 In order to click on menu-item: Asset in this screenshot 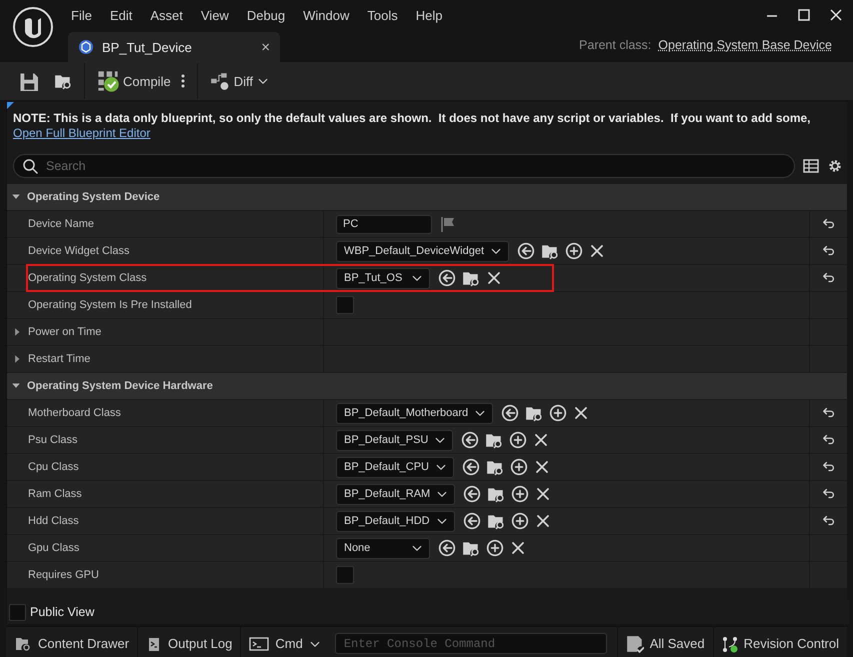, I will do `click(166, 15)`.